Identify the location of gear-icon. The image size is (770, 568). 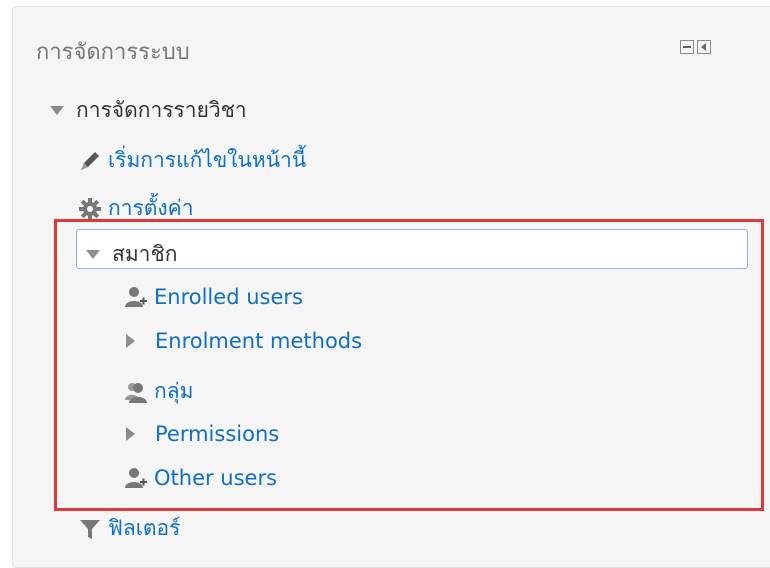
(90, 208).